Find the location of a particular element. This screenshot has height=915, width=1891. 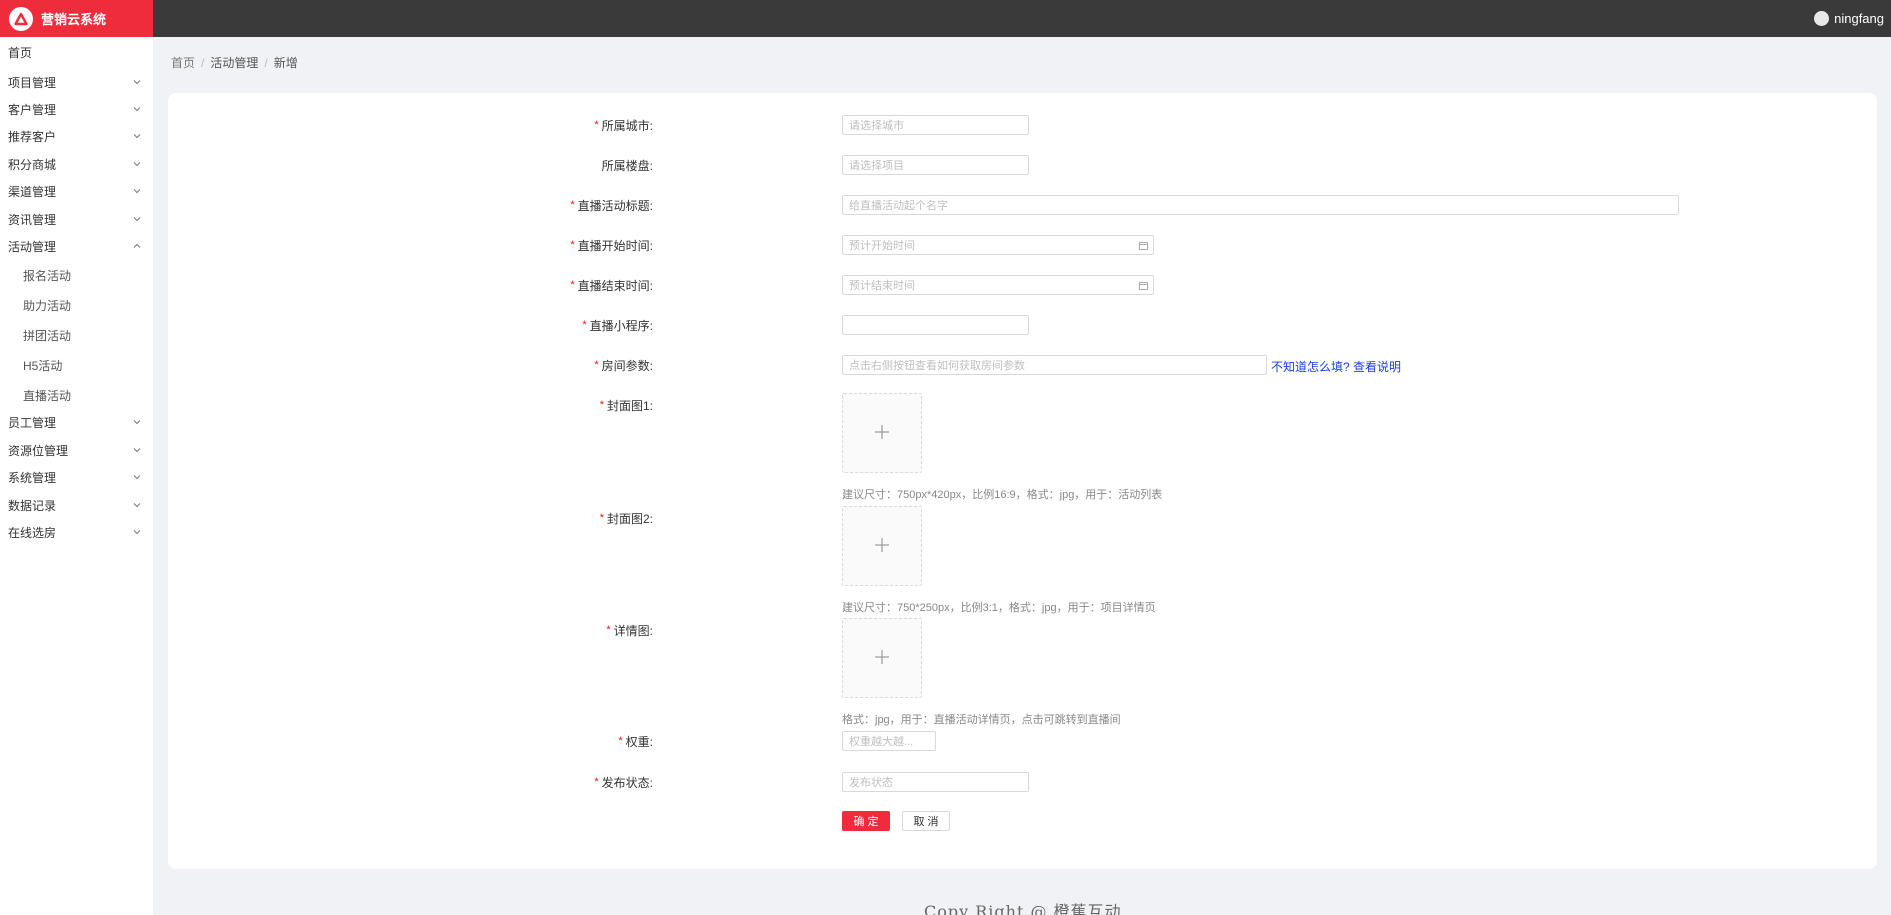

breadcrumb-section: 活动管理 is located at coordinates (234, 62).